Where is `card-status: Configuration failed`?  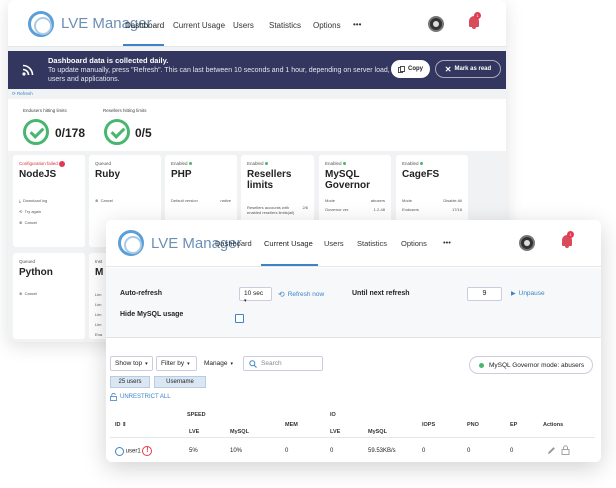 card-status: Configuration failed is located at coordinates (42, 164).